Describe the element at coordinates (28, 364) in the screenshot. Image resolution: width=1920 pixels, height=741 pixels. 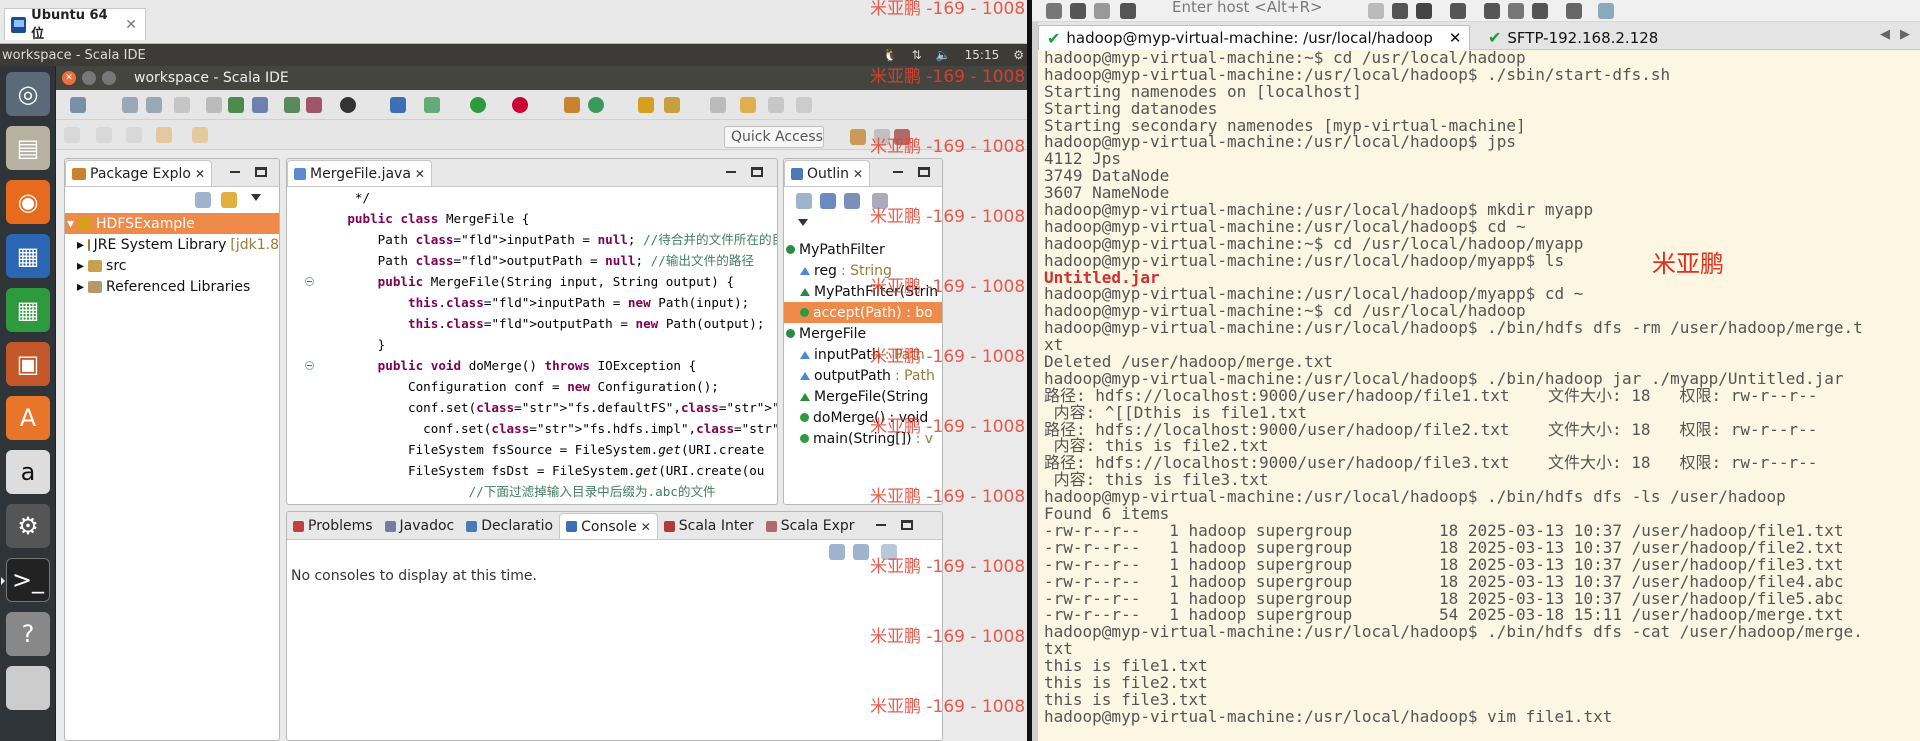
I see `impress-icon: ▣` at that location.